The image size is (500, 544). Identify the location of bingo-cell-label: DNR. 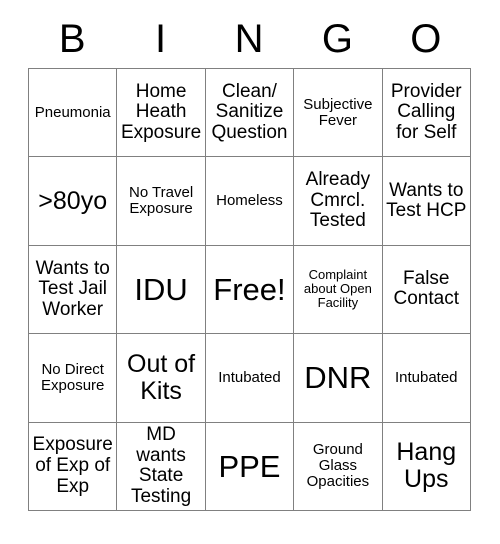
(338, 378).